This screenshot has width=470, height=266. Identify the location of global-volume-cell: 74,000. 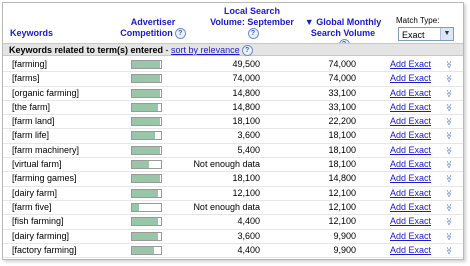
(342, 78).